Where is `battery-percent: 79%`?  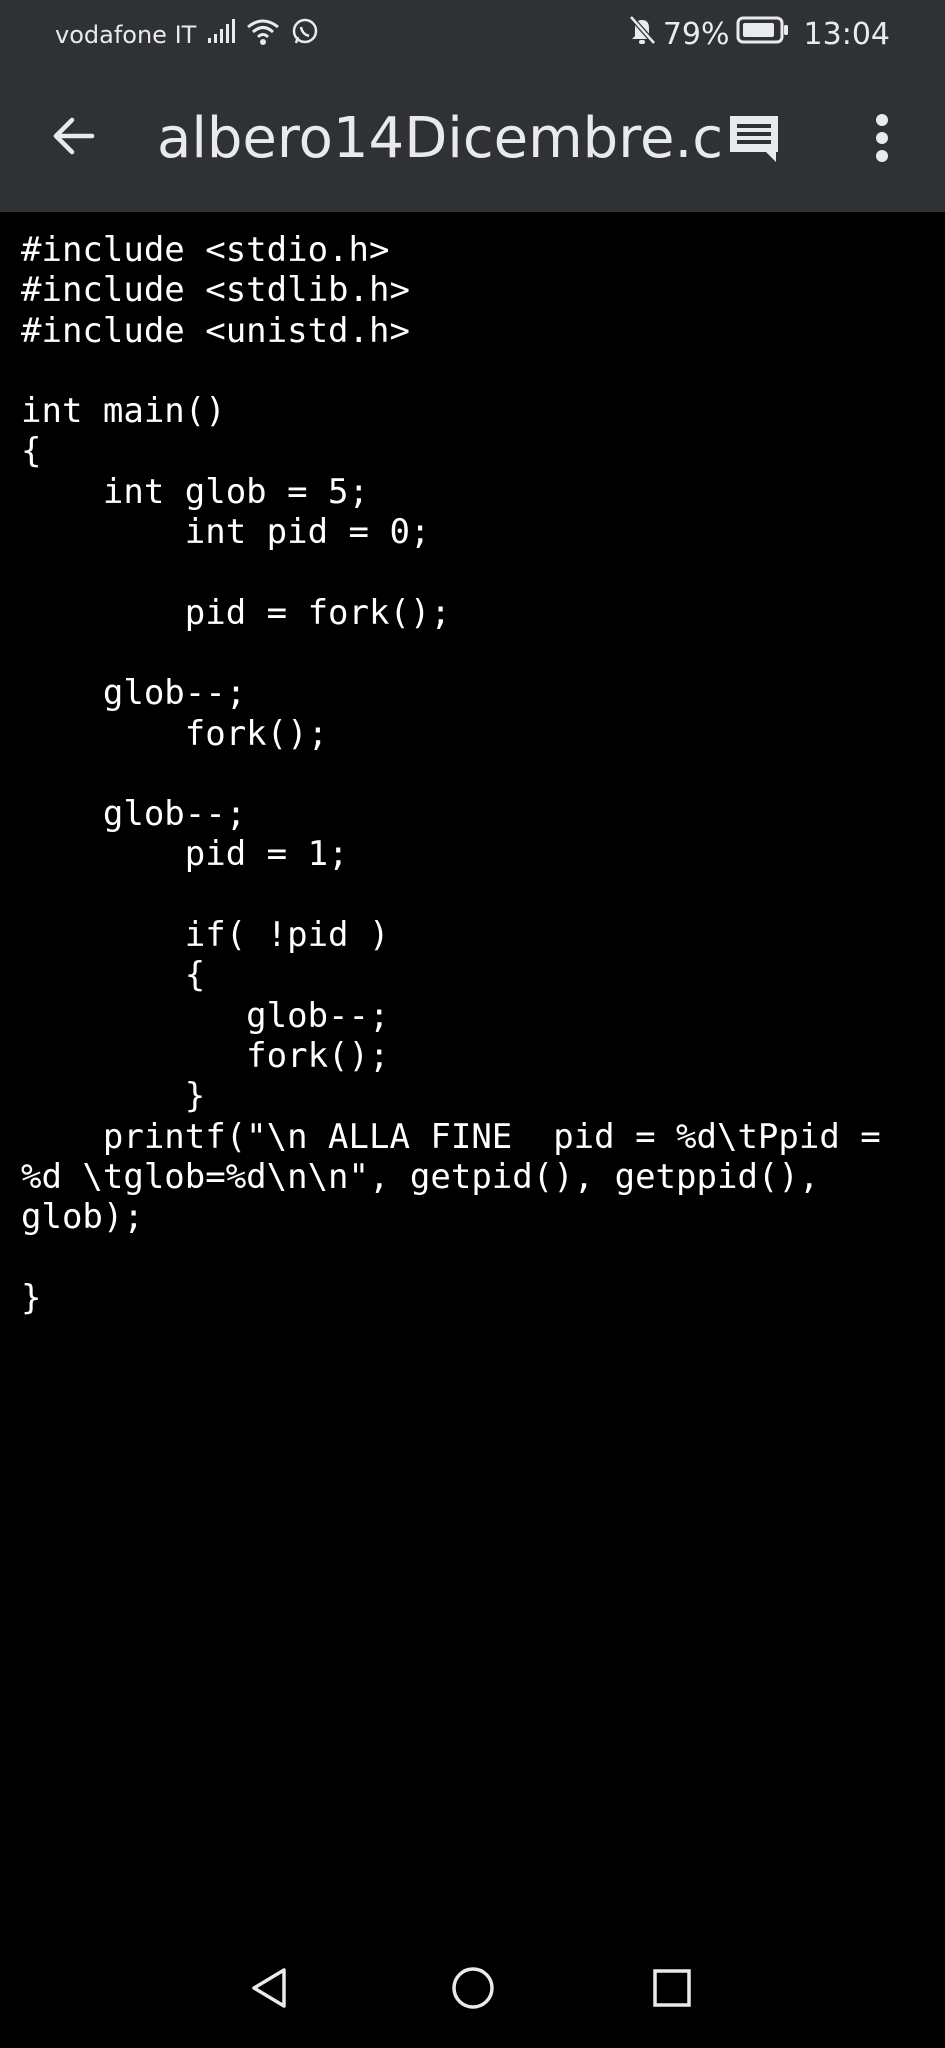
battery-percent: 79% is located at coordinates (696, 34).